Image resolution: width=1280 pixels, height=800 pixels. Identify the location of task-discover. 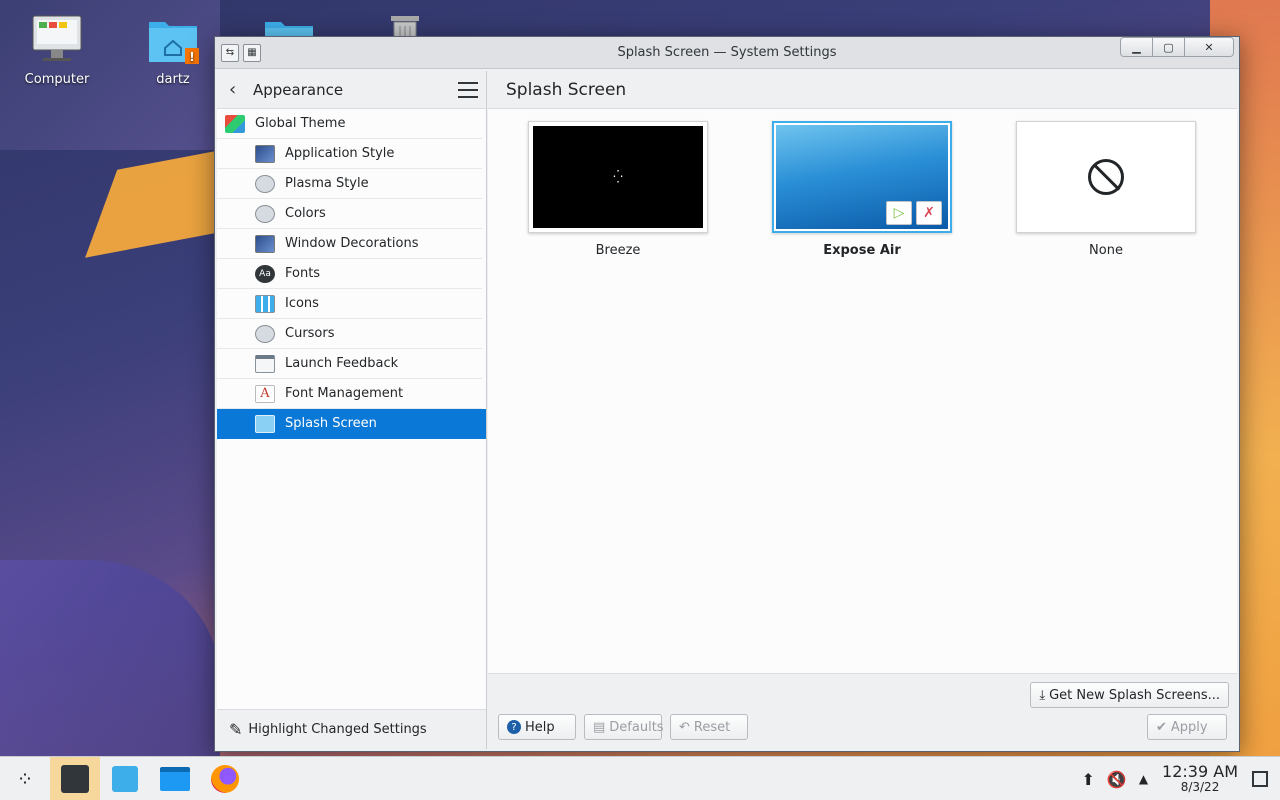
(125, 778).